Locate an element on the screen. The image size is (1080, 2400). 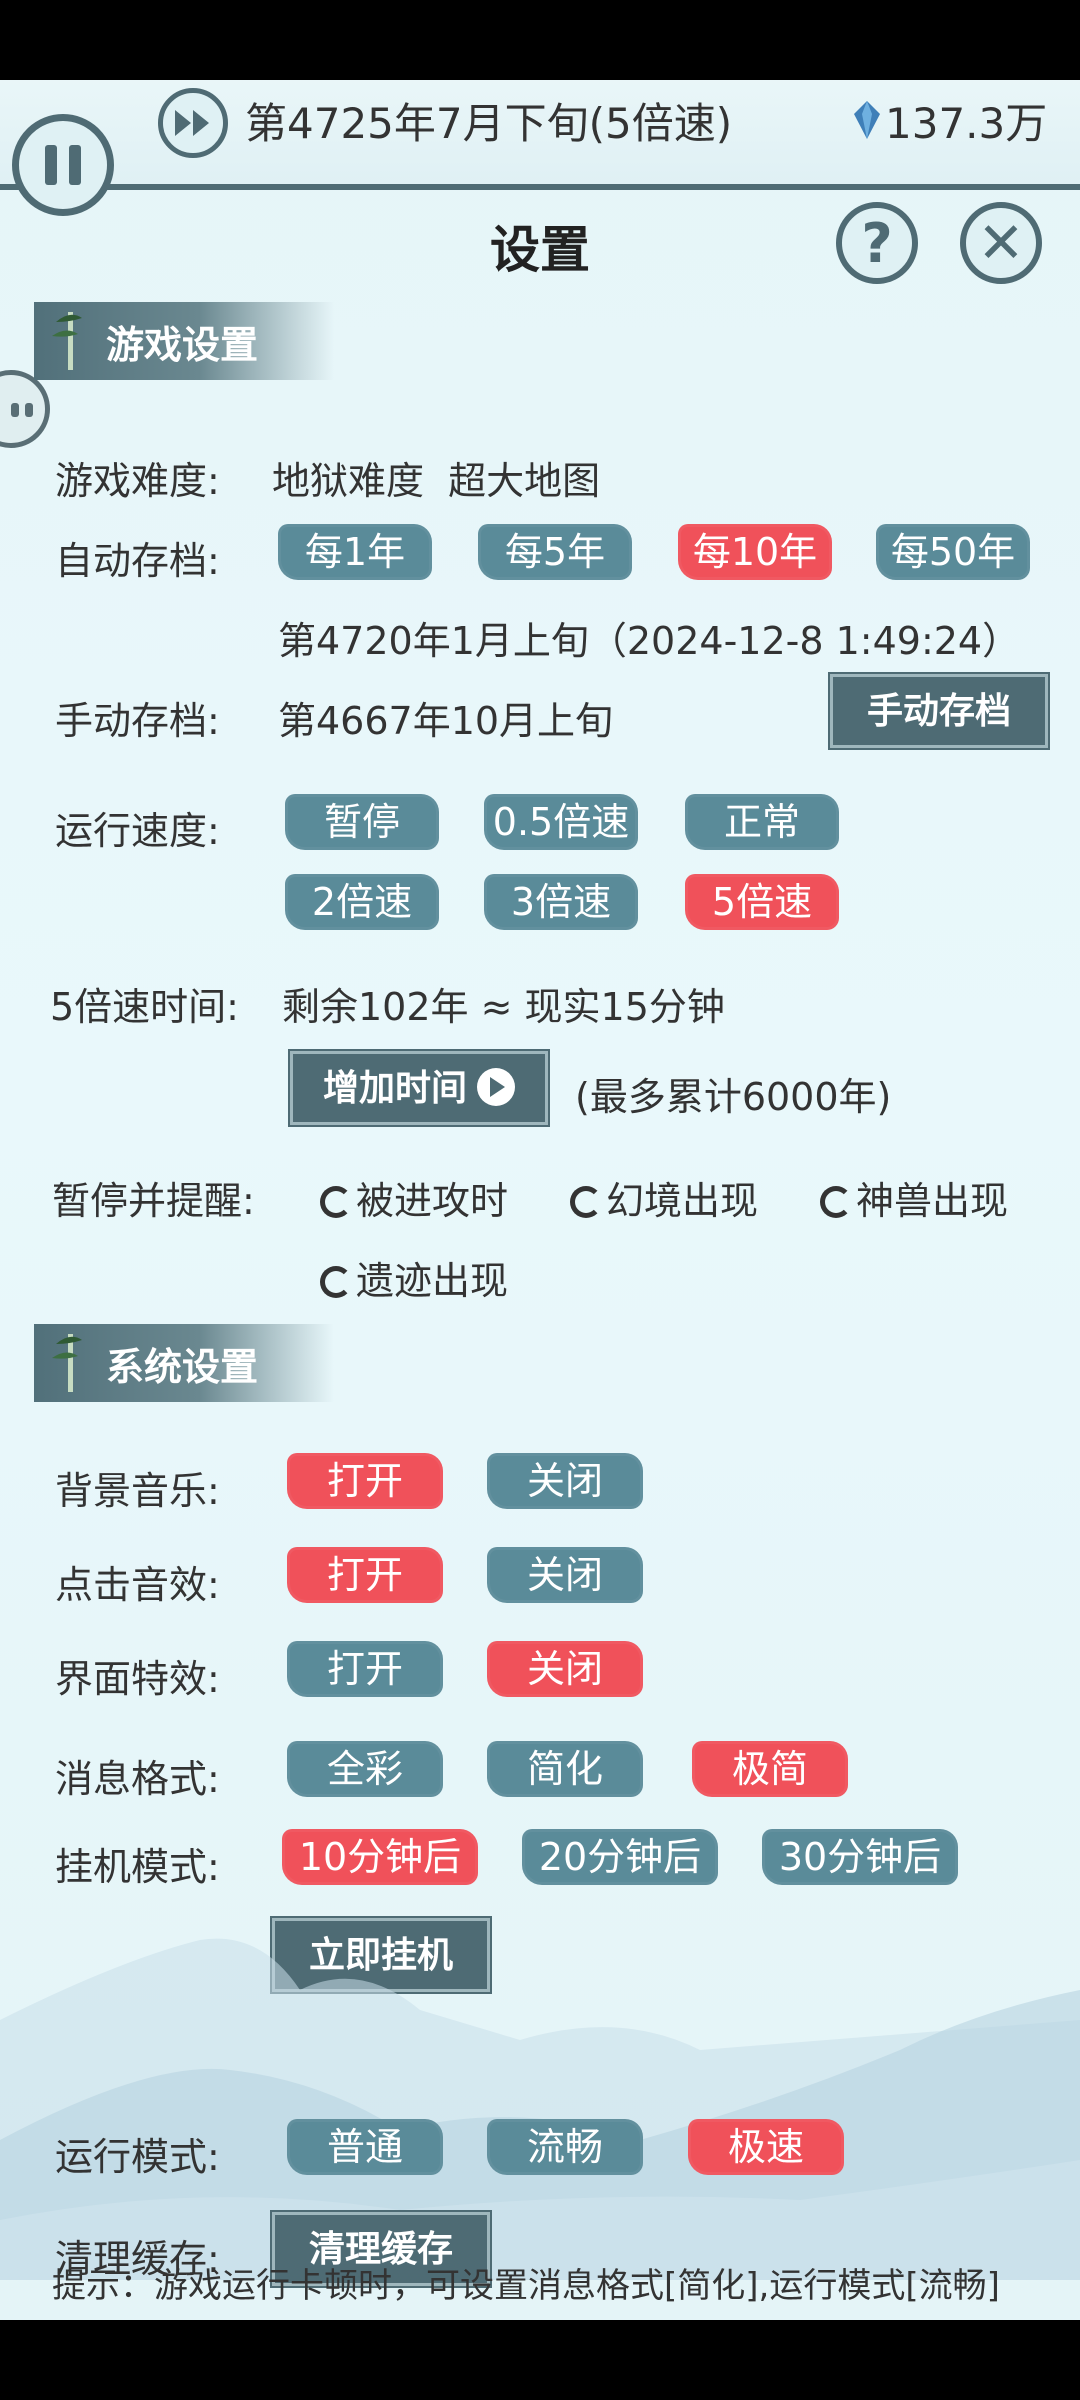
side-drawer-handle is located at coordinates (25, 409).